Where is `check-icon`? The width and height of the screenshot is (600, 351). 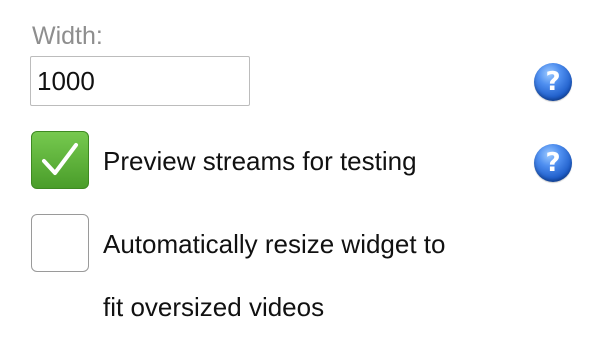
check-icon is located at coordinates (60, 159).